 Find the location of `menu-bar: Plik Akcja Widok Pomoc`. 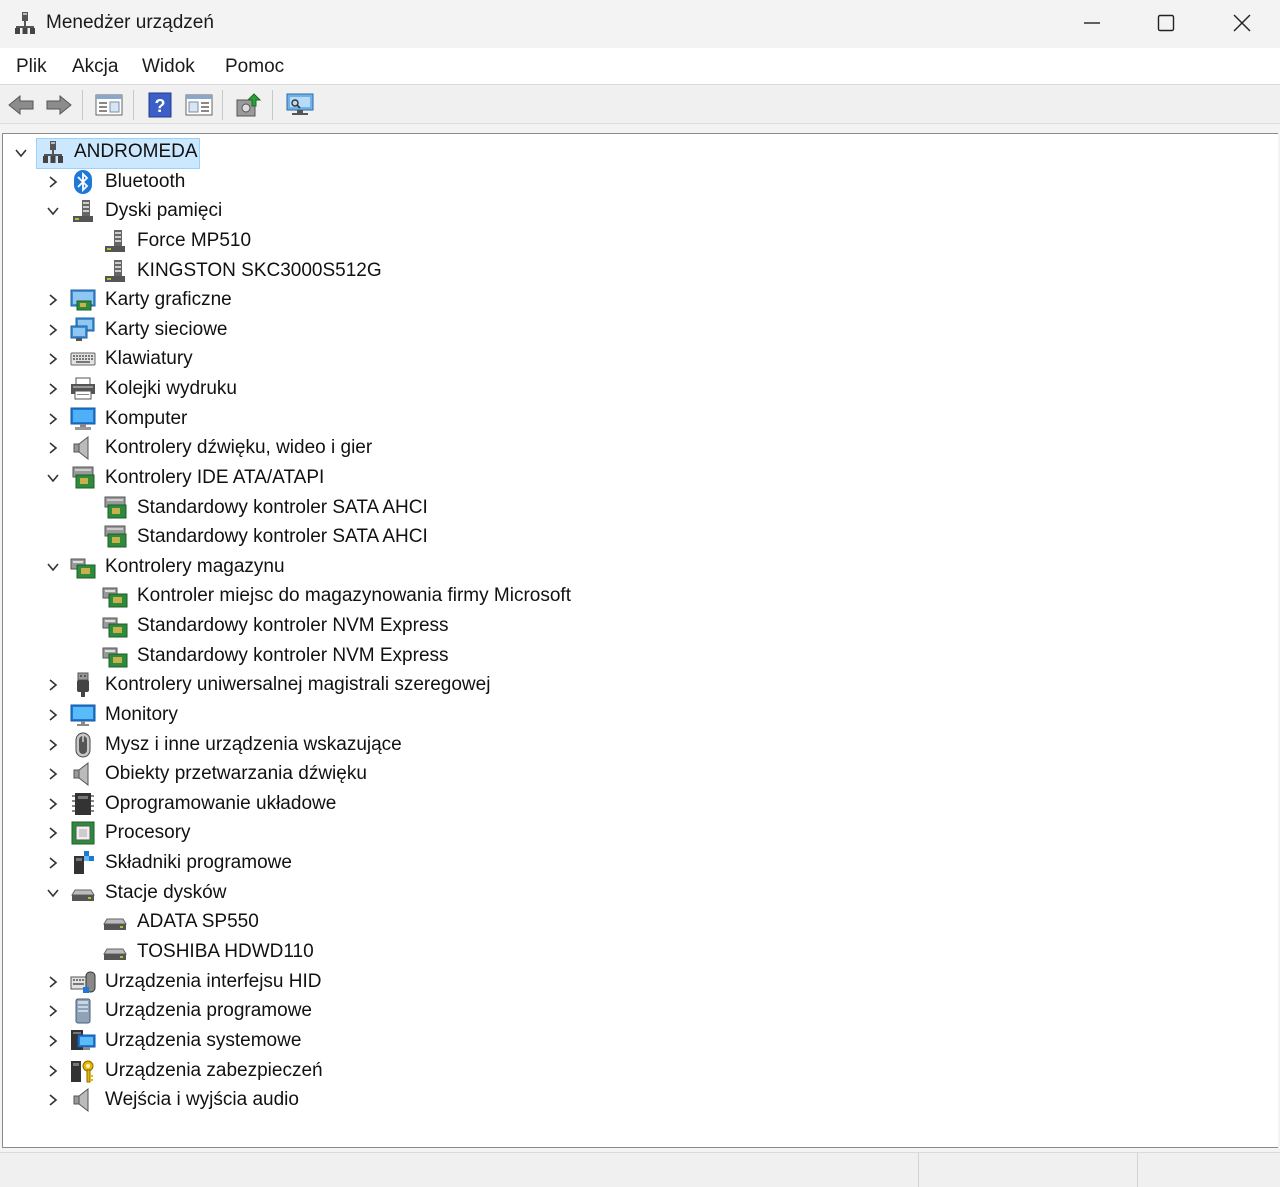

menu-bar: Plik Akcja Widok Pomoc is located at coordinates (640, 66).